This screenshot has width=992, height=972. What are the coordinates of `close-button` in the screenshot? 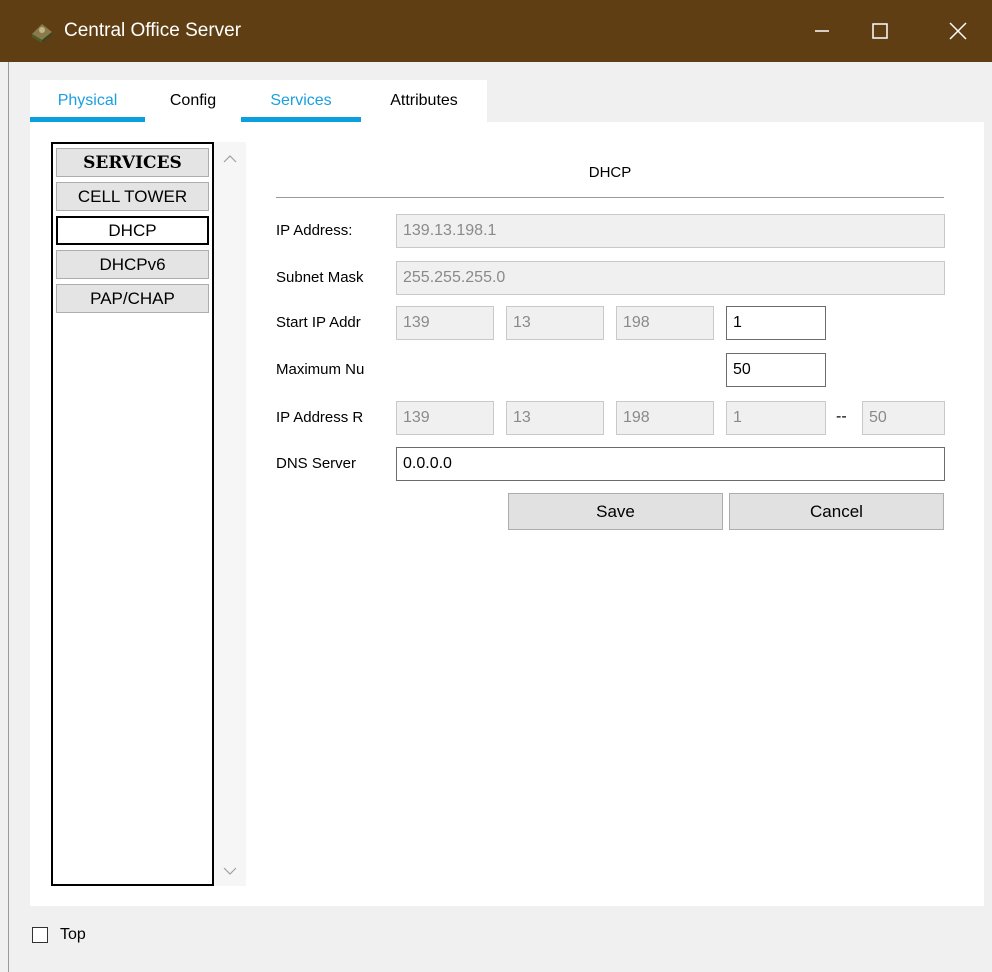 It's located at (958, 31).